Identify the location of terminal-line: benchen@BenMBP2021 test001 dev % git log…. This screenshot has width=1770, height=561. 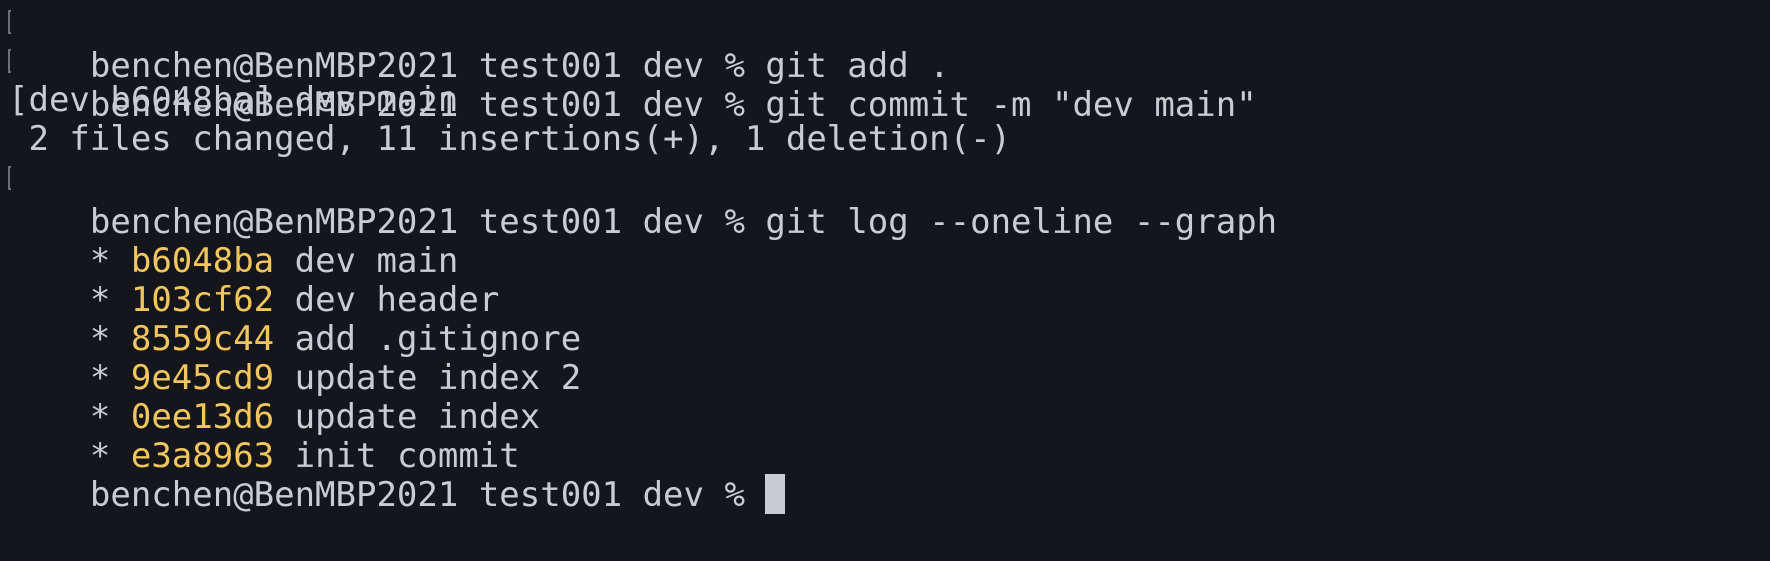
(642, 199).